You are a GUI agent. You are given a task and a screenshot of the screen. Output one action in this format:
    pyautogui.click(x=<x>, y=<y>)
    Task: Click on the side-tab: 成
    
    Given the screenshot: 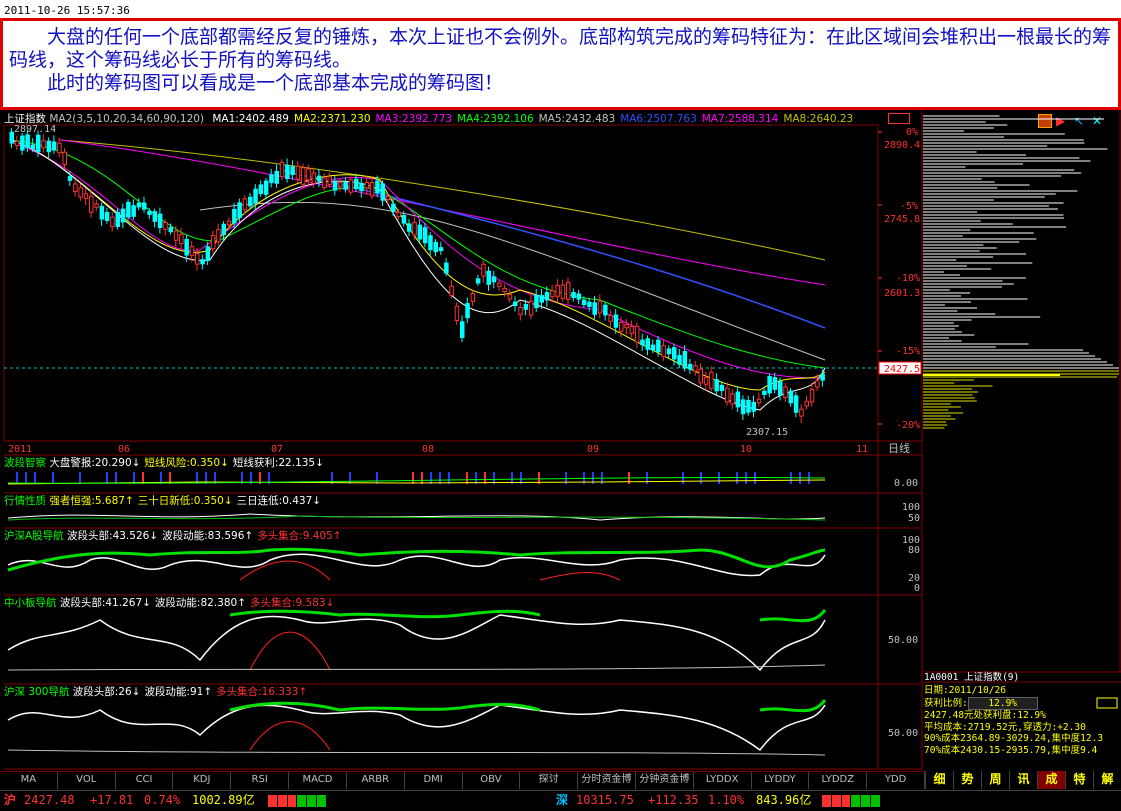 What is the action you would take?
    pyautogui.click(x=1051, y=780)
    